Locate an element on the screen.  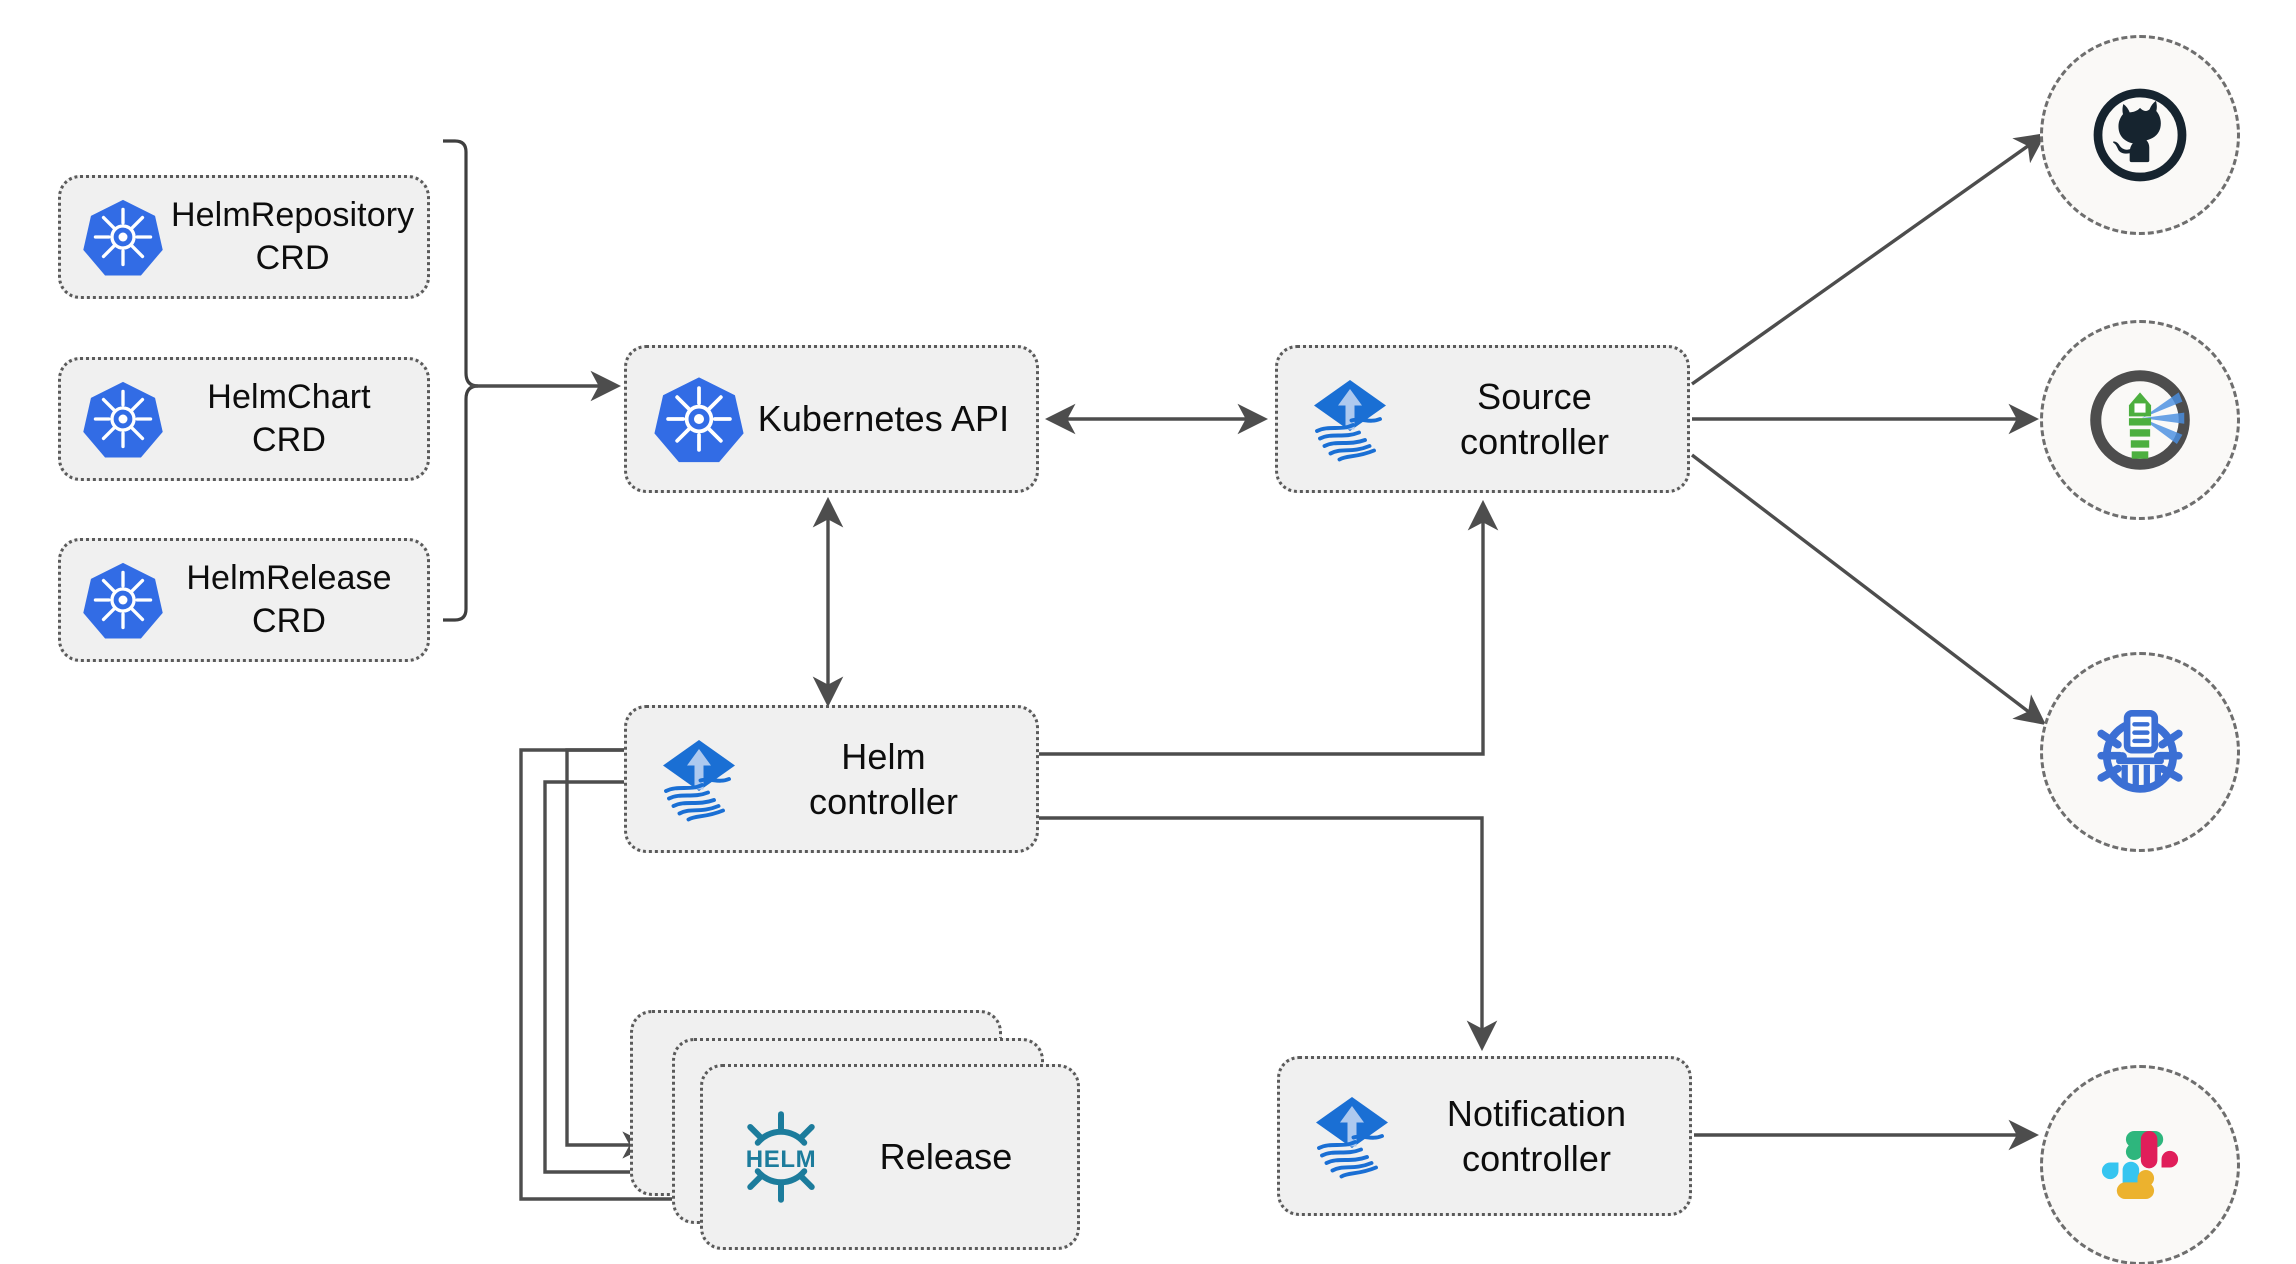
svg-text: HELM is located at coordinates (781, 1159).